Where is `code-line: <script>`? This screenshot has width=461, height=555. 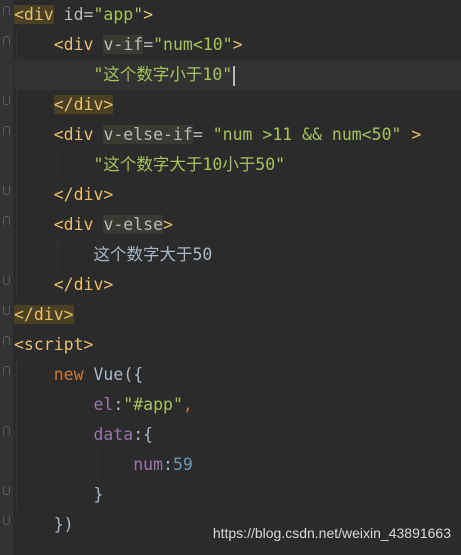
code-line: <script> is located at coordinates (53, 345).